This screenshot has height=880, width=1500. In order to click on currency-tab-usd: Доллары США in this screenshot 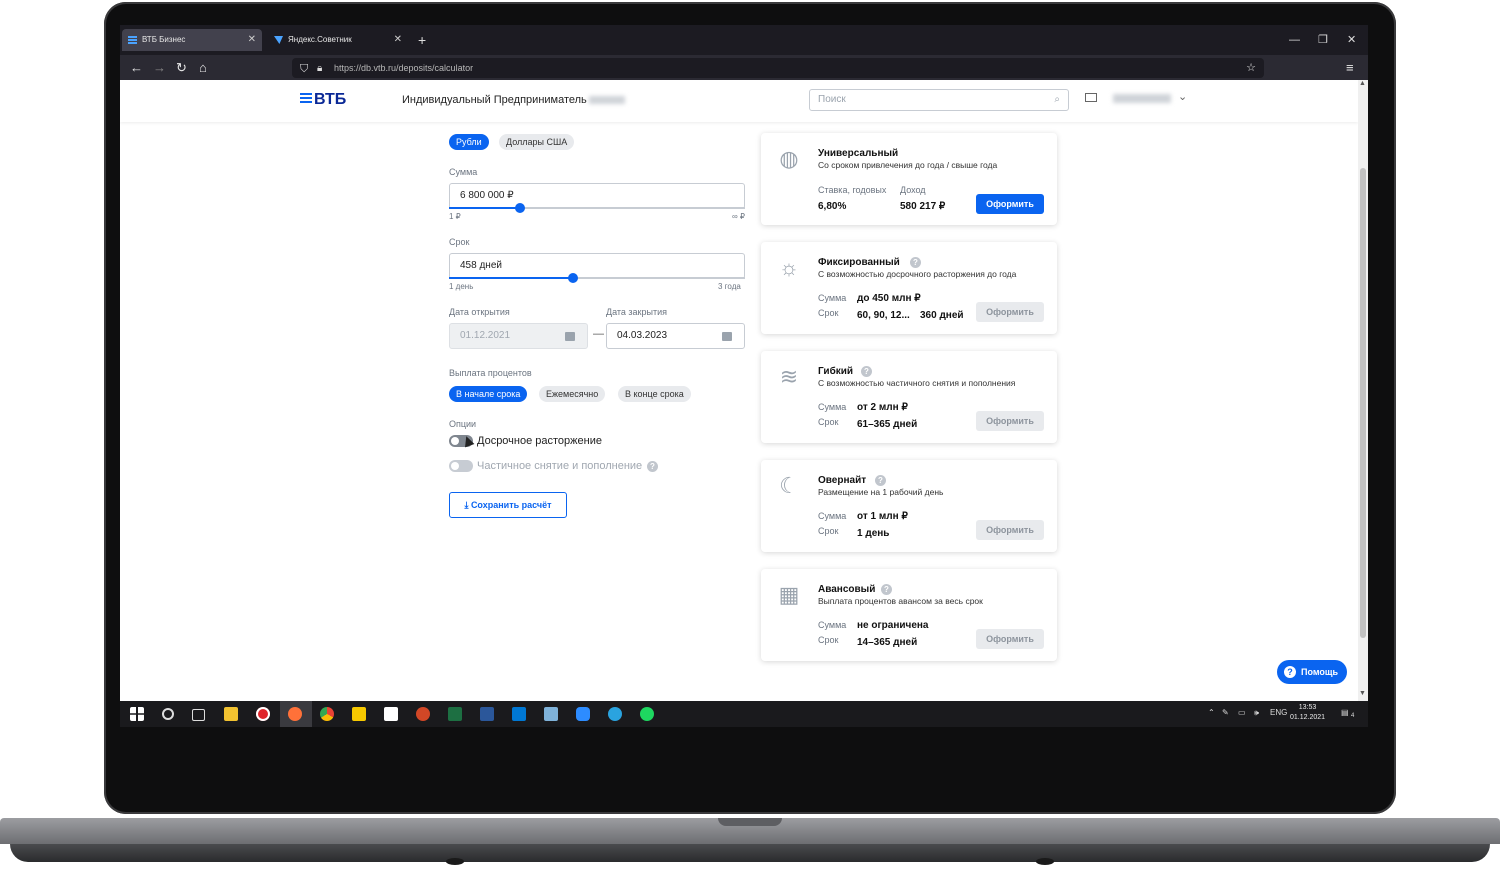, I will do `click(537, 142)`.